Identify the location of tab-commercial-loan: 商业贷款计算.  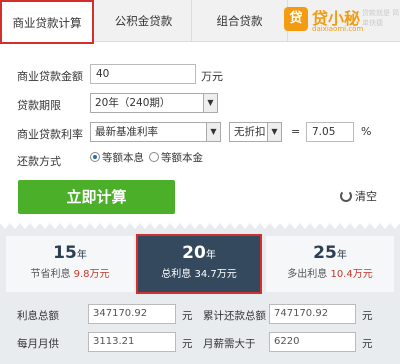
(47, 22).